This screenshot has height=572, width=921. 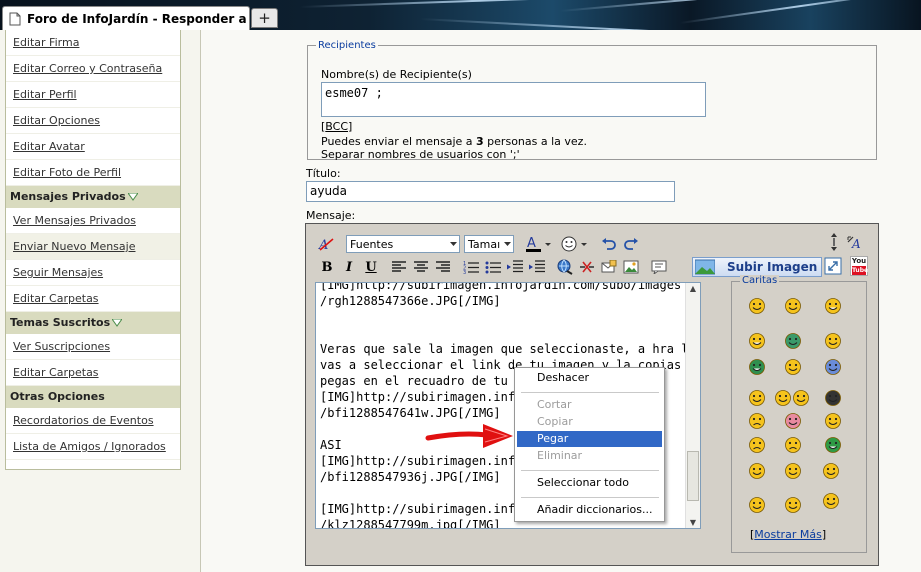 I want to click on underline-icon: U, so click(x=371, y=267).